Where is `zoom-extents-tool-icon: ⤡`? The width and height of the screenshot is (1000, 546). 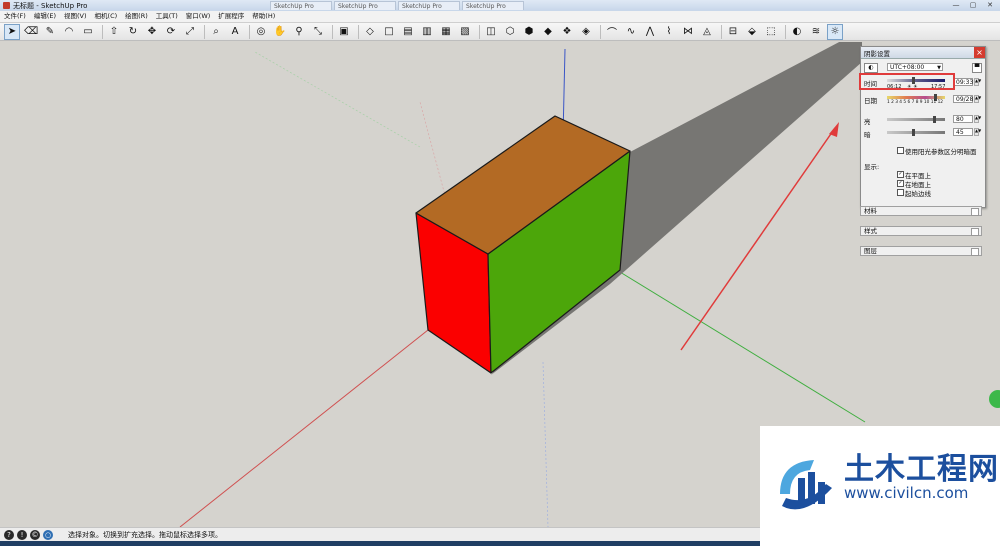 zoom-extents-tool-icon: ⤡ is located at coordinates (318, 31).